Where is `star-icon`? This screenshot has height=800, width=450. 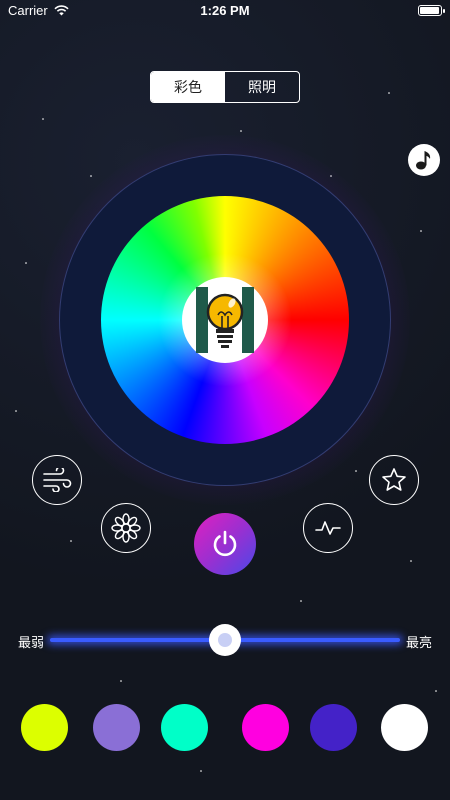 star-icon is located at coordinates (394, 479).